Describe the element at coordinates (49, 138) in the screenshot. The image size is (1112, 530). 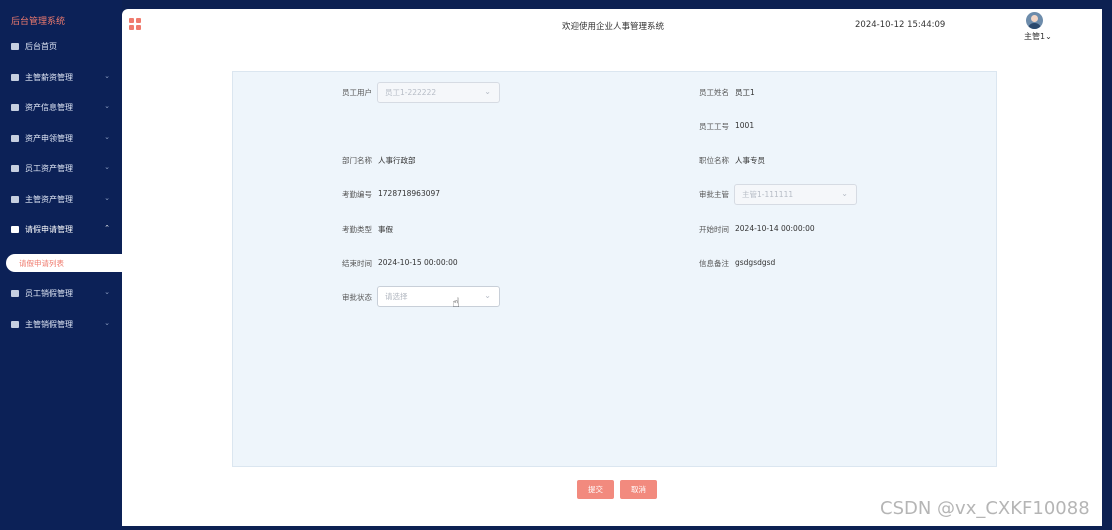
I see `sidebar-item-label: 资产申领管理` at that location.